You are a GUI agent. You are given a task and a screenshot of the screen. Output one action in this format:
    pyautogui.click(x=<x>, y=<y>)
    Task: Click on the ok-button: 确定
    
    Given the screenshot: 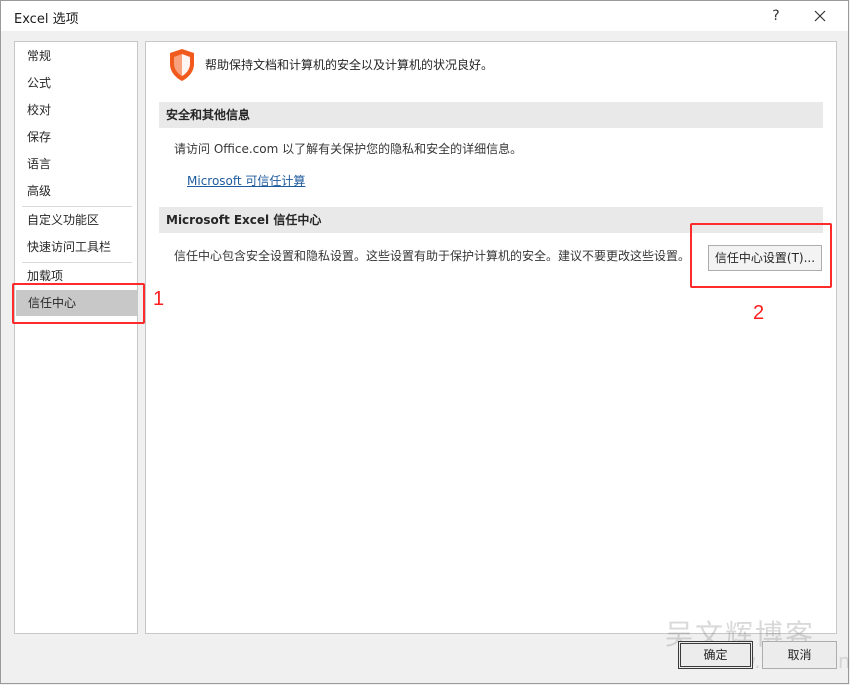 What is the action you would take?
    pyautogui.click(x=715, y=655)
    